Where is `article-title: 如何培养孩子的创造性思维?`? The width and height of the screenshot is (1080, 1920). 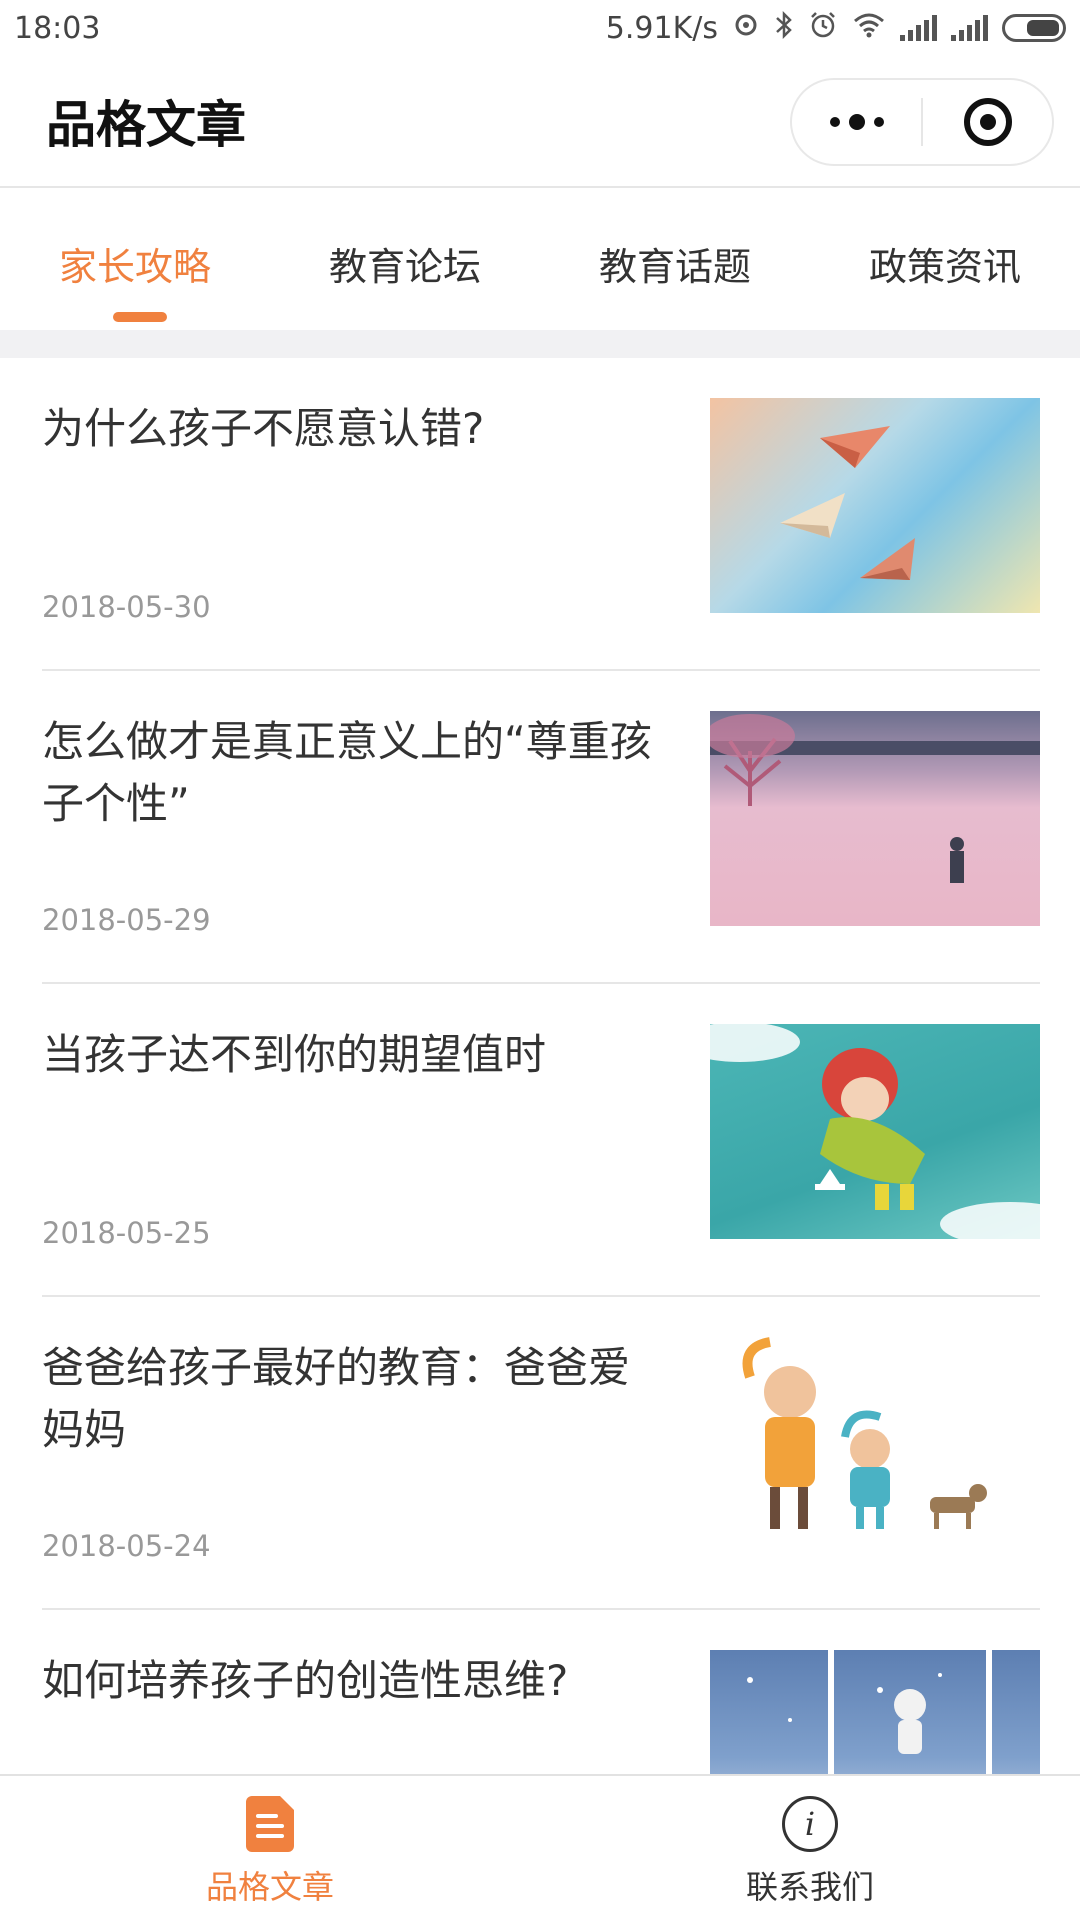
article-title: 如何培养孩子的创造性思维? is located at coordinates (305, 1680).